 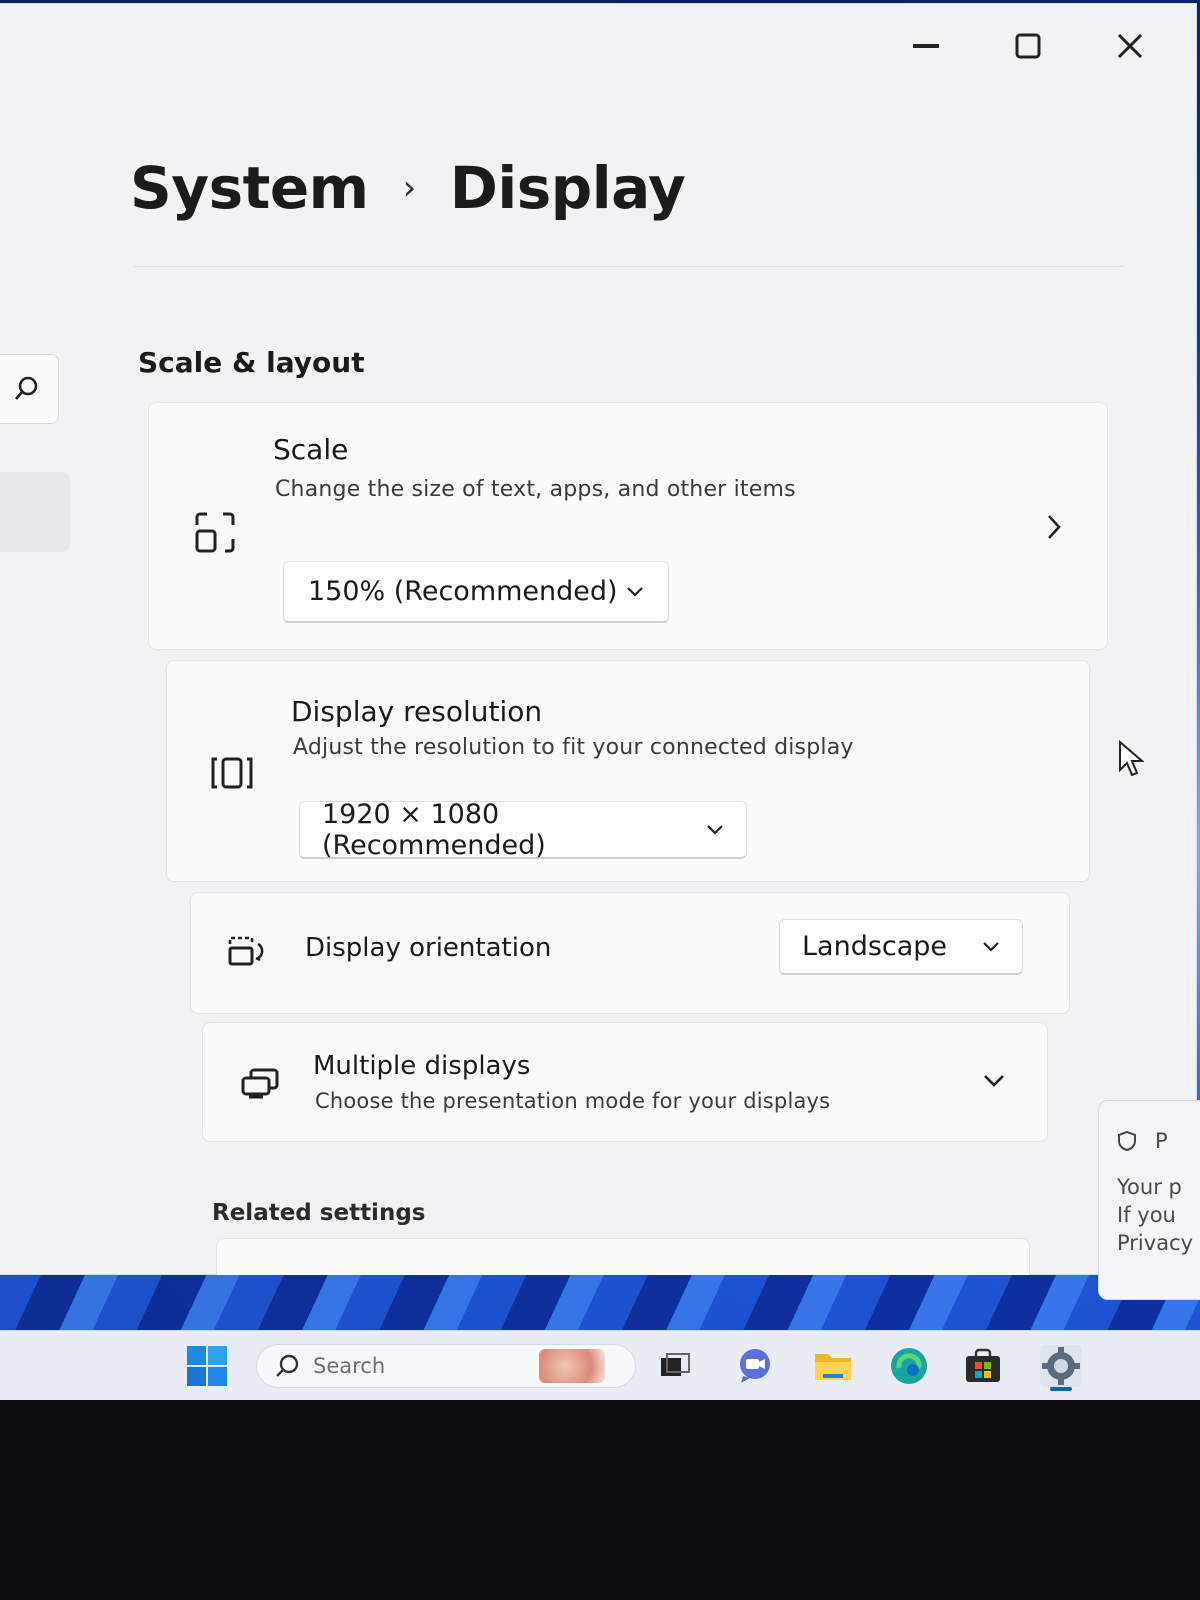 What do you see at coordinates (463, 591) in the screenshot?
I see `scale-dropdown-value: 150% (Recommended)` at bounding box center [463, 591].